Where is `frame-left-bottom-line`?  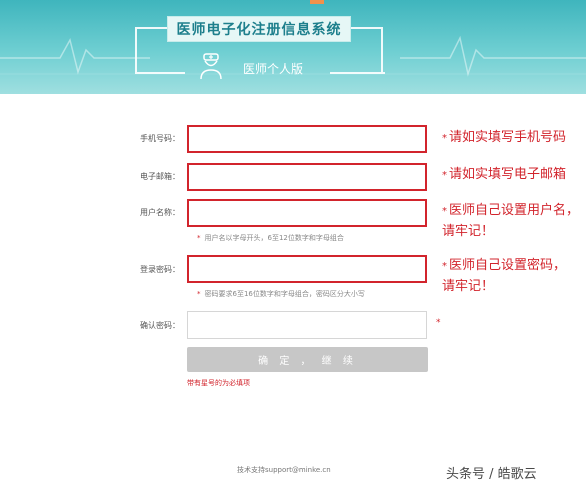 frame-left-bottom-line is located at coordinates (160, 73).